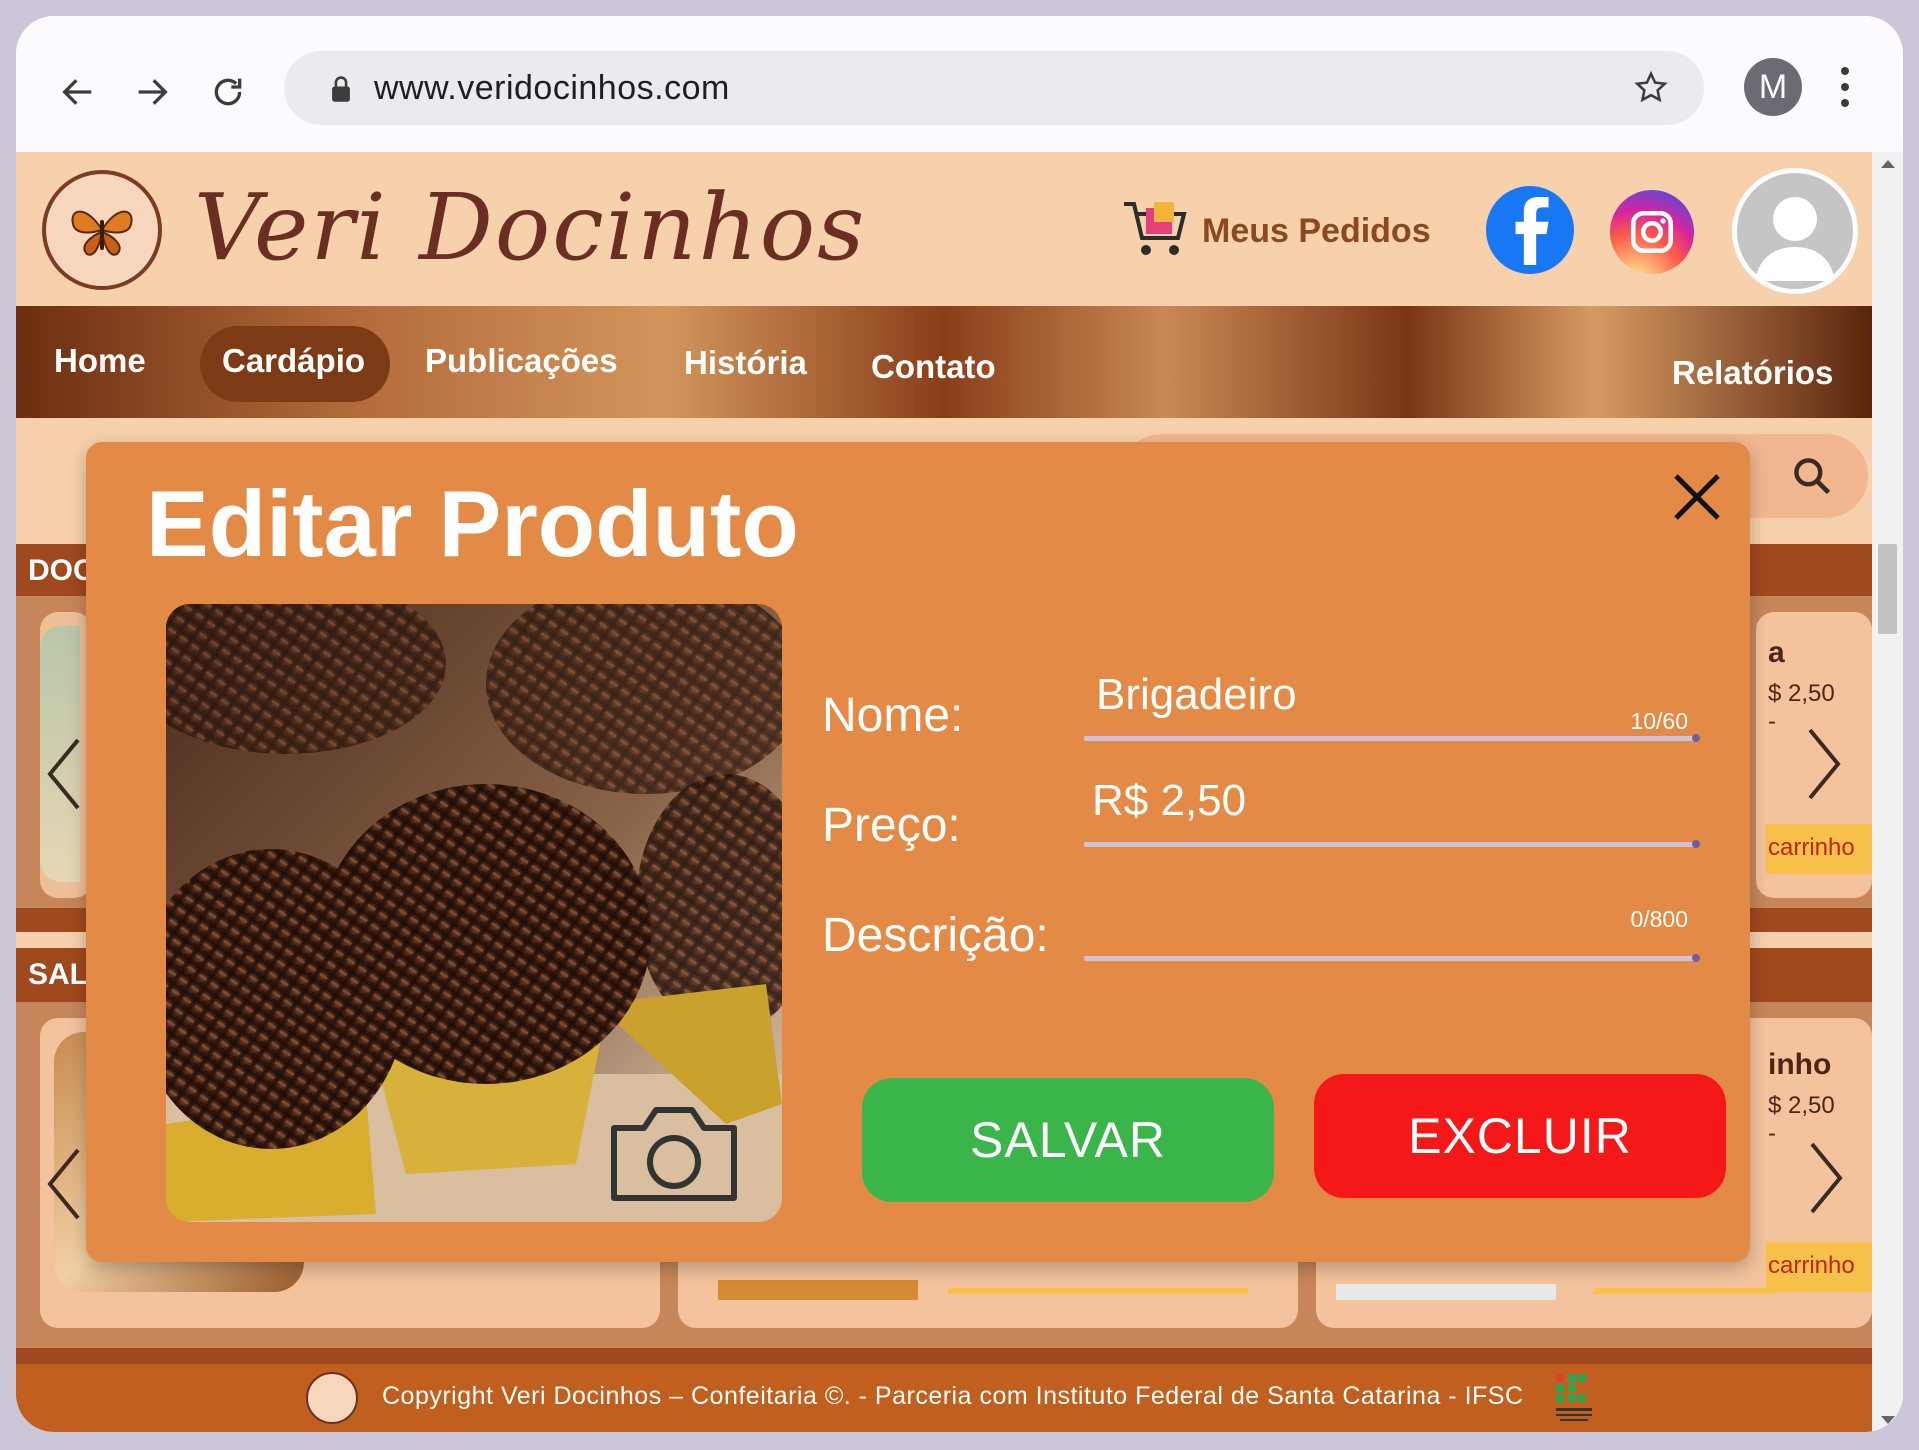 Image resolution: width=1919 pixels, height=1450 pixels. Describe the element at coordinates (1800, 1064) in the screenshot. I see `product-title: inho` at that location.